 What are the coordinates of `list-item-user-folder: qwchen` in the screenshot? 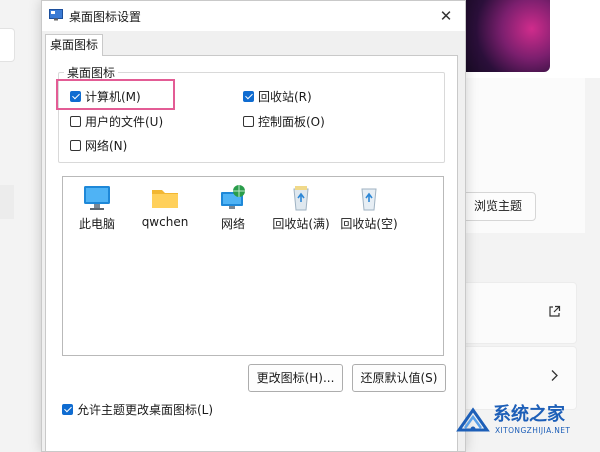 It's located at (165, 206).